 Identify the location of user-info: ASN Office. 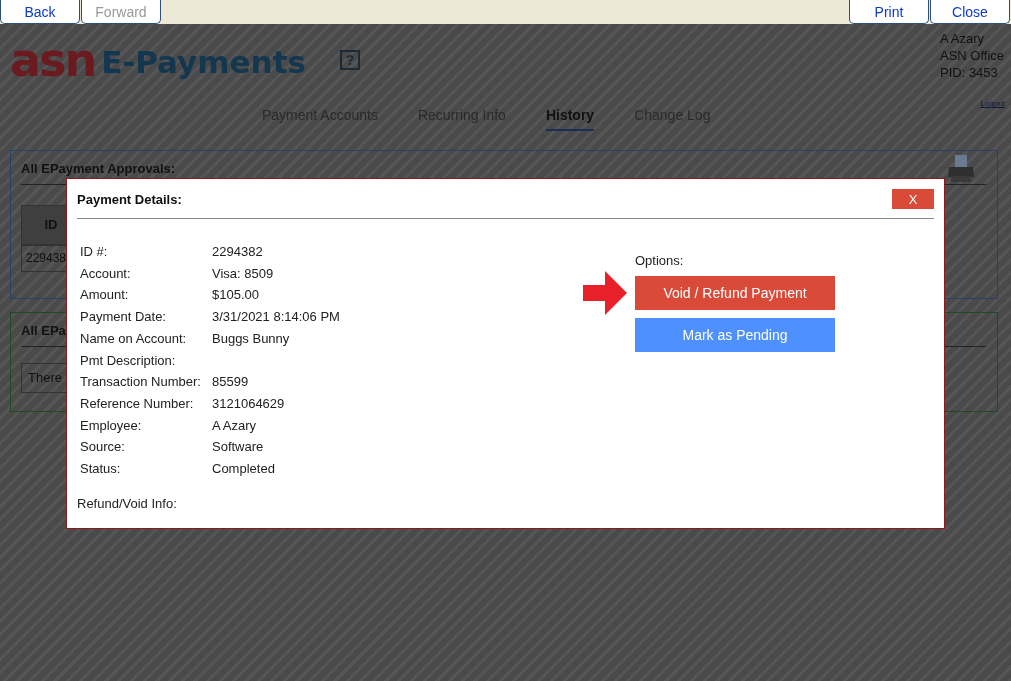
(972, 55).